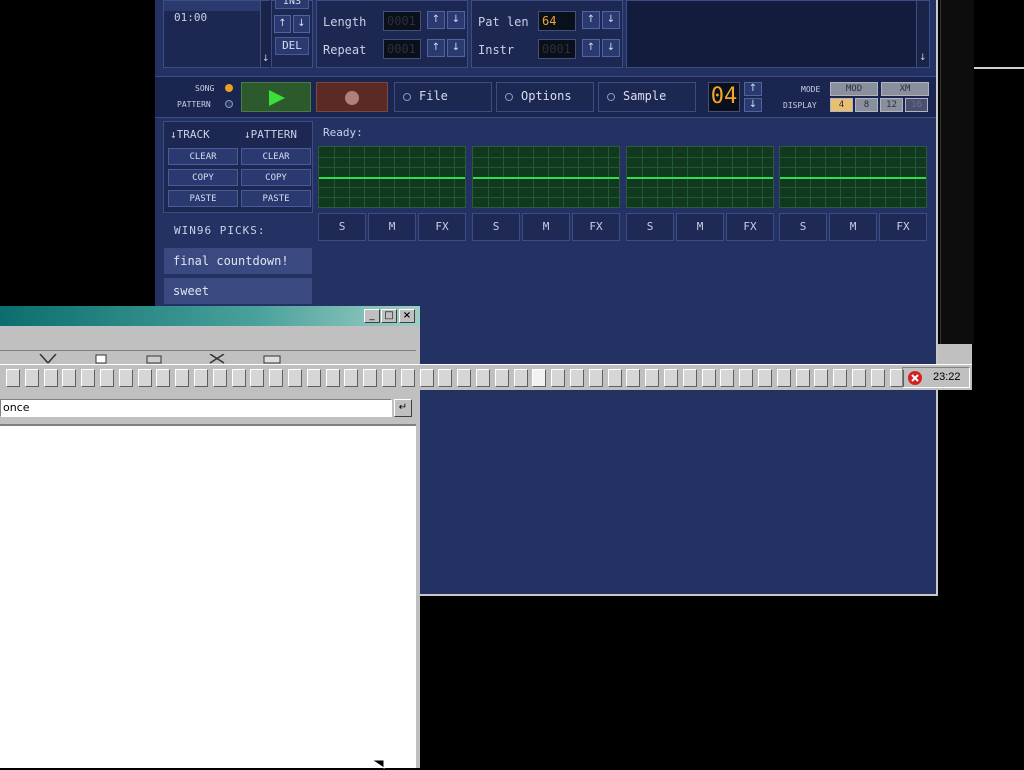 The width and height of the screenshot is (1024, 770). What do you see at coordinates (392, 227) in the screenshot?
I see `channel-1-m-button: M` at bounding box center [392, 227].